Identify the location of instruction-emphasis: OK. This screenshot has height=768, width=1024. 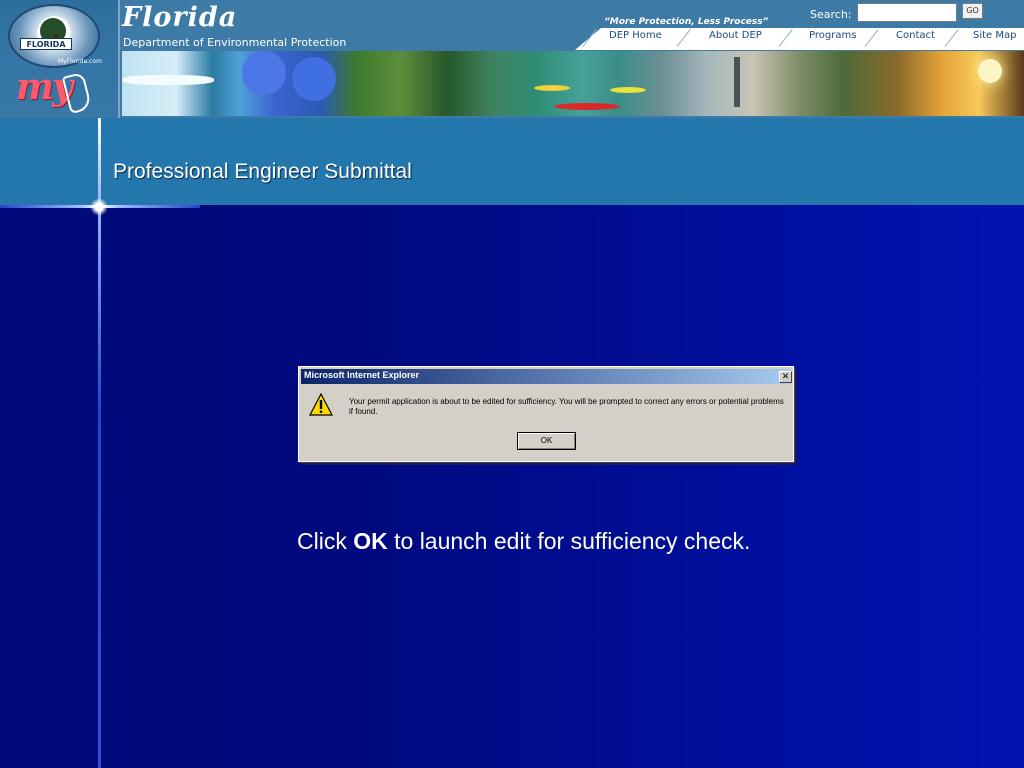
(370, 541).